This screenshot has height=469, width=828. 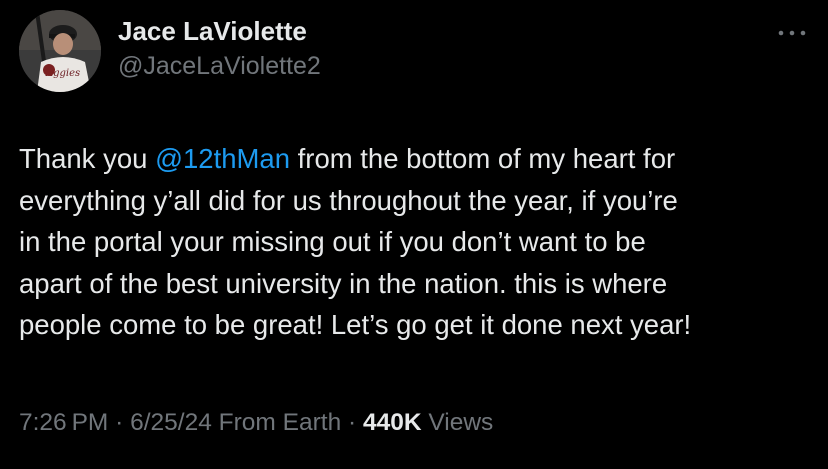 I want to click on mention-link: @12thMan, so click(x=222, y=158).